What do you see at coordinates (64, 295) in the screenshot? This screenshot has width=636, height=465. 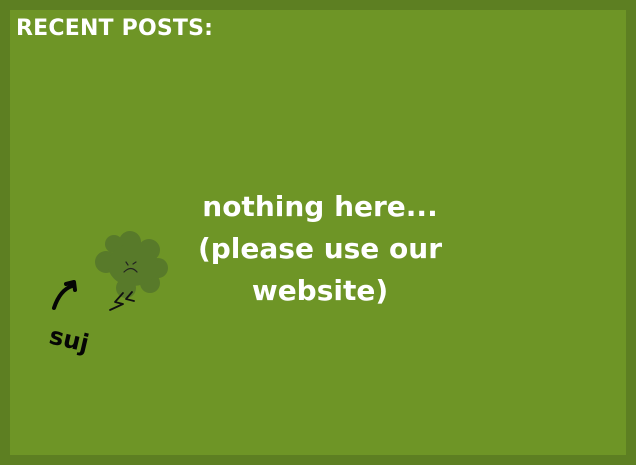 I see `curved-arrow-icon` at bounding box center [64, 295].